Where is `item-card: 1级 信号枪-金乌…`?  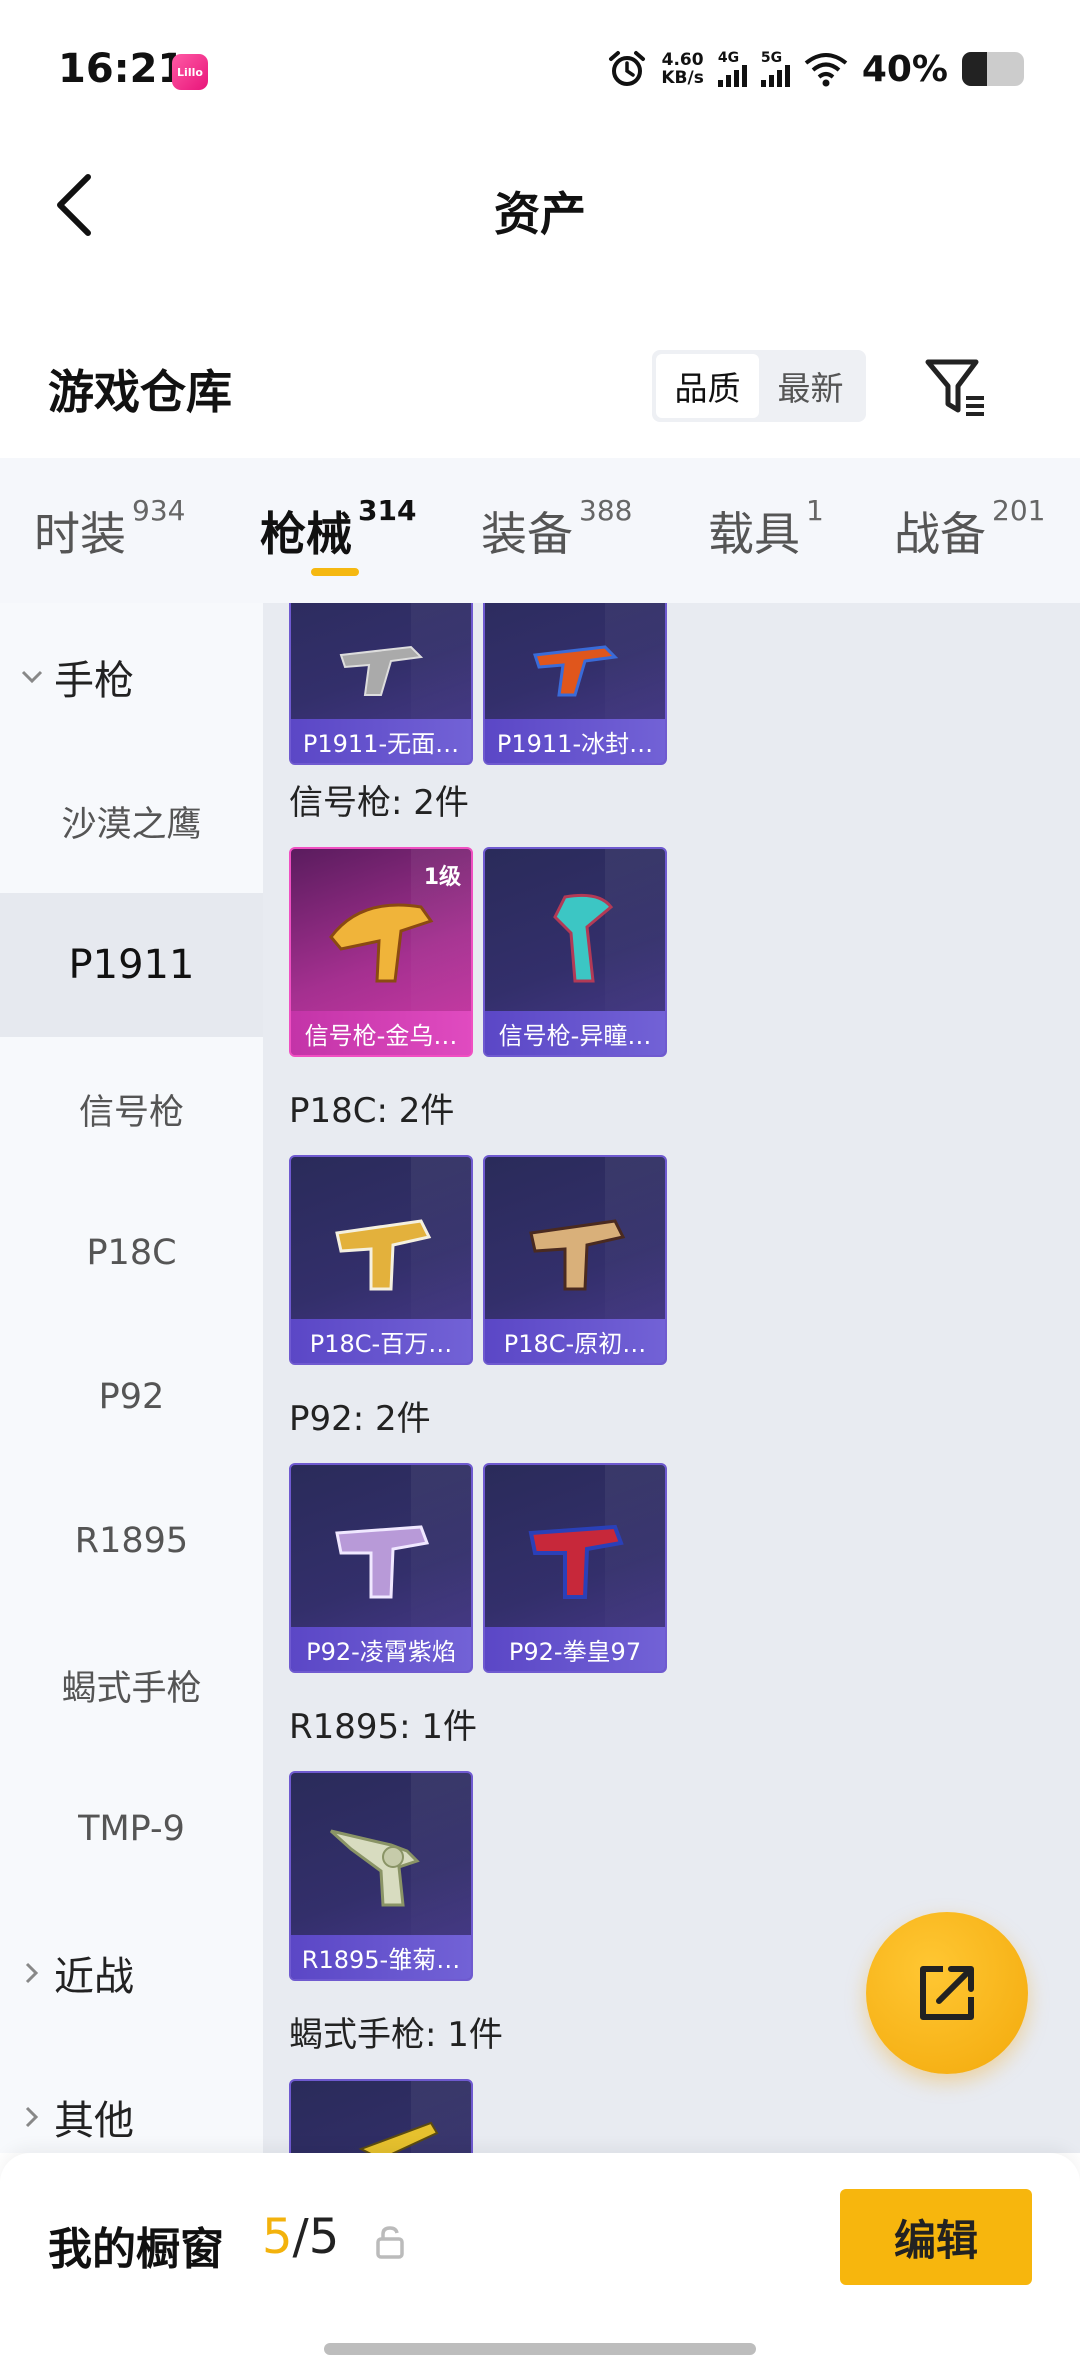
item-card: 1级 信号枪-金乌… is located at coordinates (381, 952).